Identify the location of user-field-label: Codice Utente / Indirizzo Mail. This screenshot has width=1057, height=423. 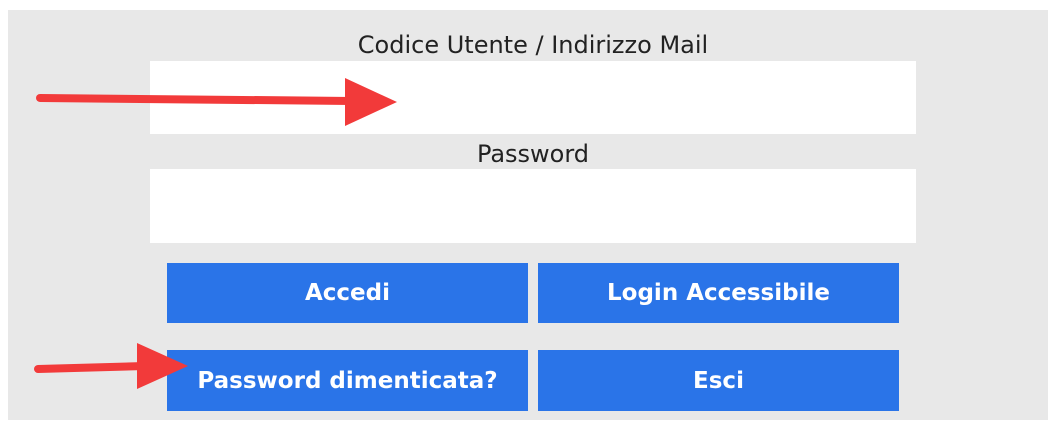
(533, 45).